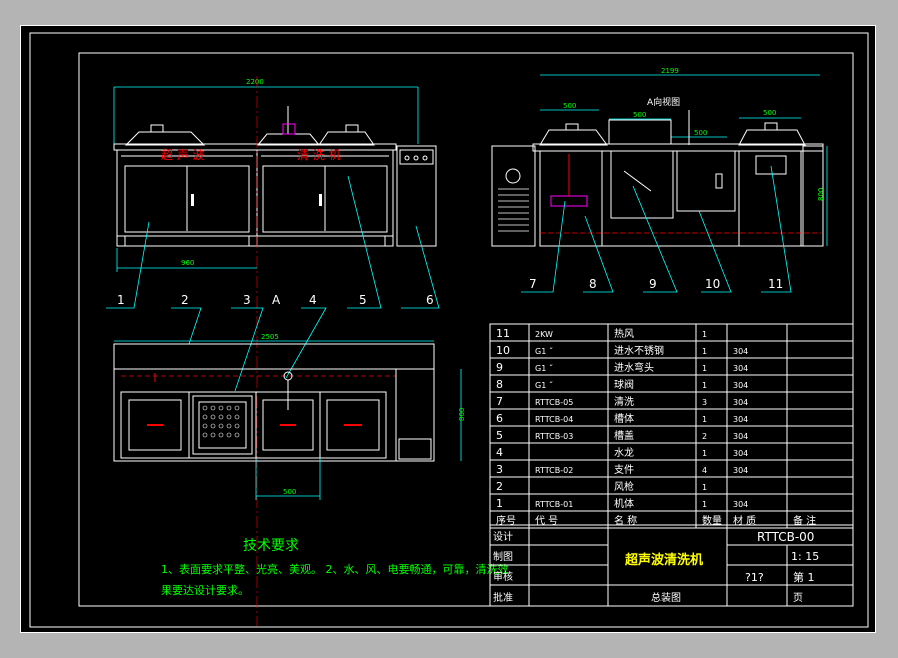 This screenshot has width=898, height=658. I want to click on balloon-10: 10, so click(712, 284).